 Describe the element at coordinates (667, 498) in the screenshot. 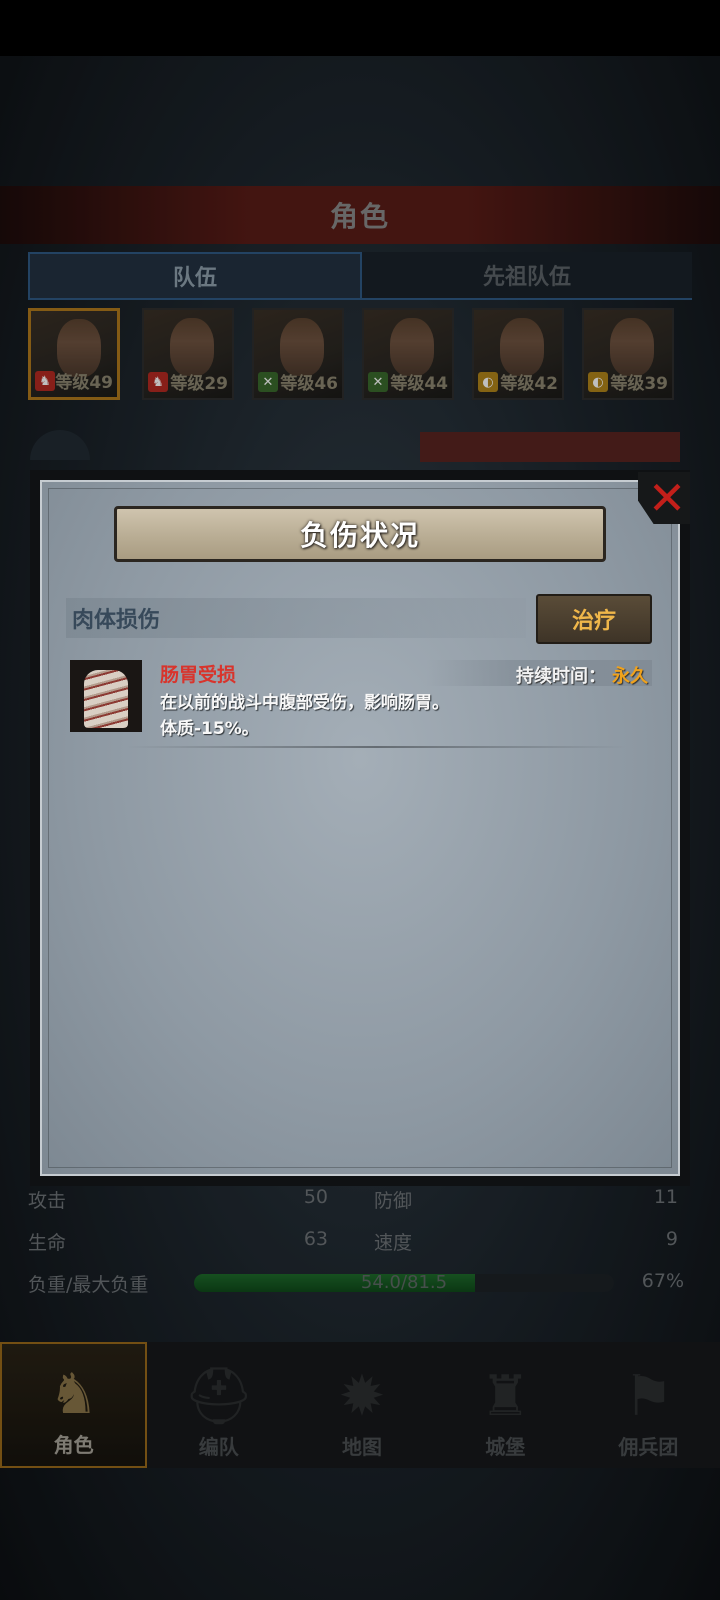

I see `close-icon: ✕` at that location.